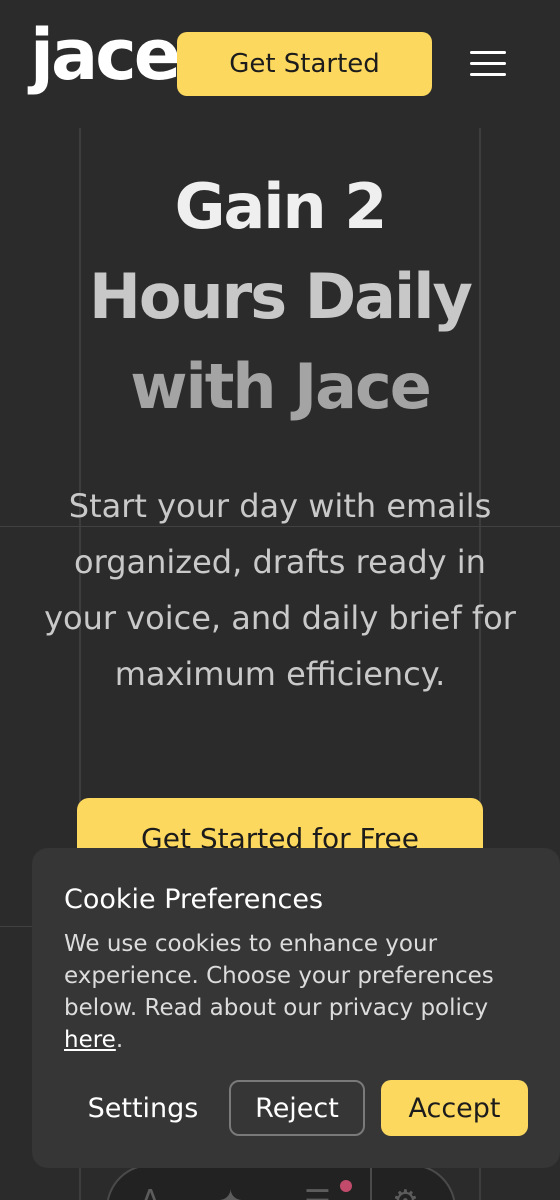 The width and height of the screenshot is (560, 1200). I want to click on text-format-icon: A, so click(150, 1192).